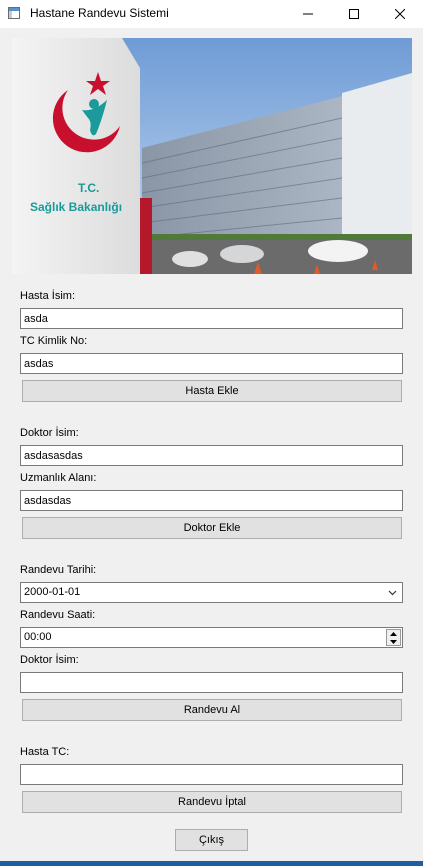 The height and width of the screenshot is (866, 423). Describe the element at coordinates (212, 710) in the screenshot. I see `take-appointment-button: Randevu Al` at that location.